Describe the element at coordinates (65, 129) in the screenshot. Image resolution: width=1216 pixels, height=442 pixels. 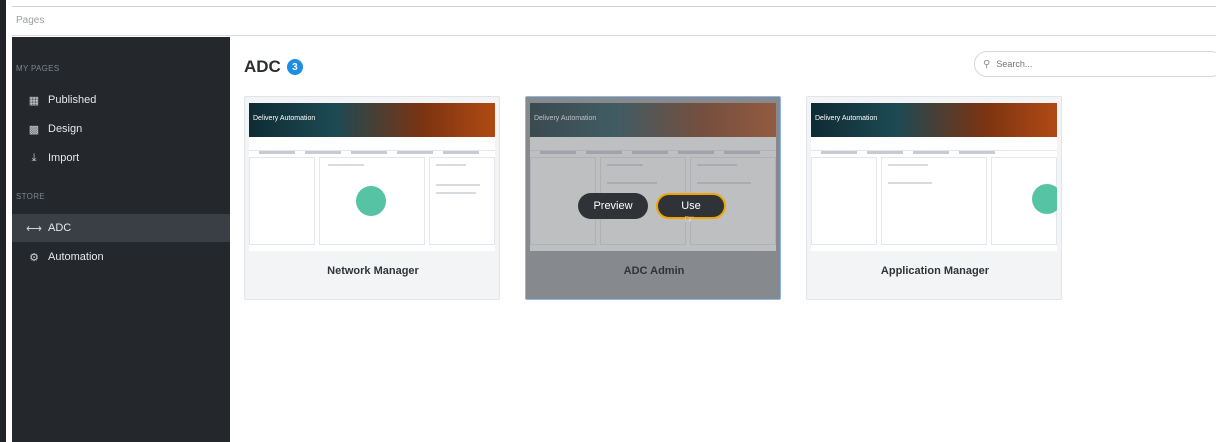
I see `sidebar-item-label: Design` at that location.